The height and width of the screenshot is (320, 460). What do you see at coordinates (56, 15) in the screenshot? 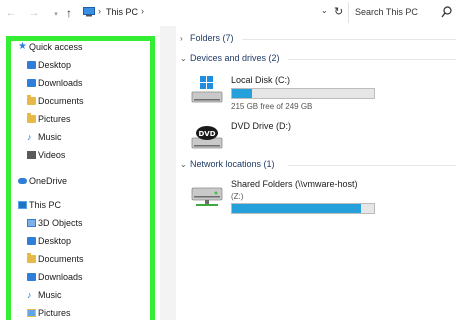
I see `recent-locations-chevron-icon: ▾` at bounding box center [56, 15].